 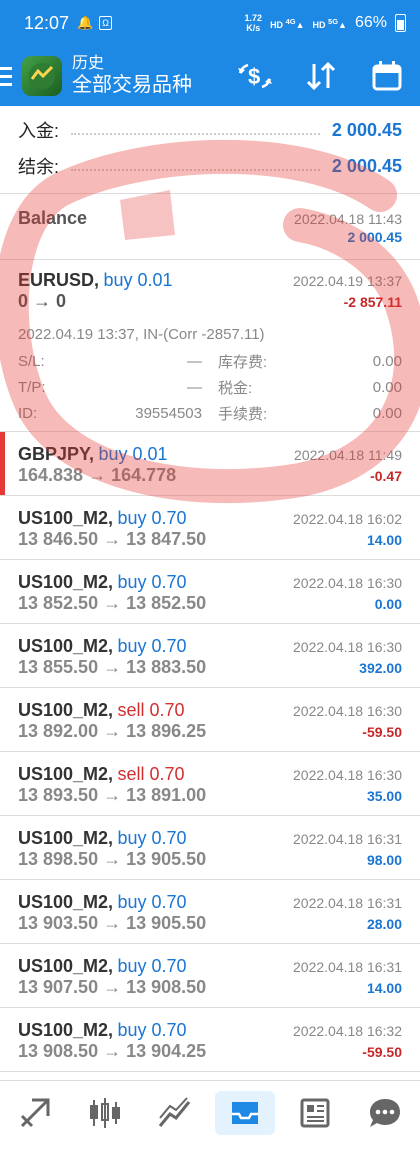 What do you see at coordinates (2, 463) in the screenshot?
I see `selected-indicator` at bounding box center [2, 463].